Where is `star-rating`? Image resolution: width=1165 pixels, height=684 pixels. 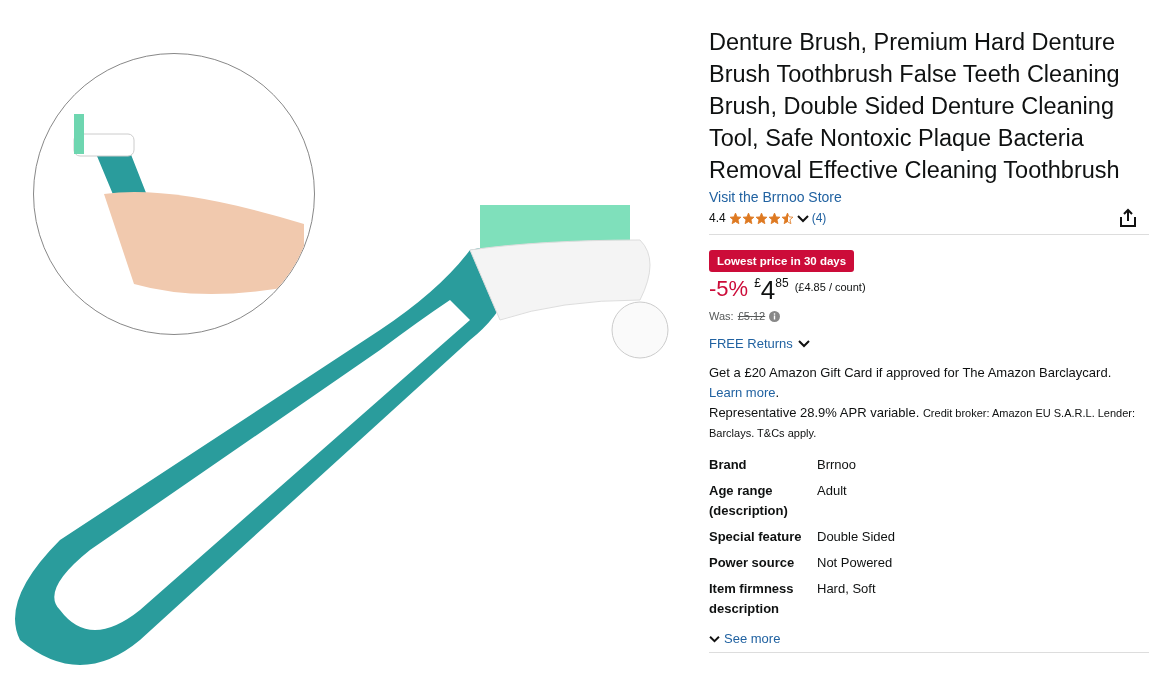 star-rating is located at coordinates (761, 218).